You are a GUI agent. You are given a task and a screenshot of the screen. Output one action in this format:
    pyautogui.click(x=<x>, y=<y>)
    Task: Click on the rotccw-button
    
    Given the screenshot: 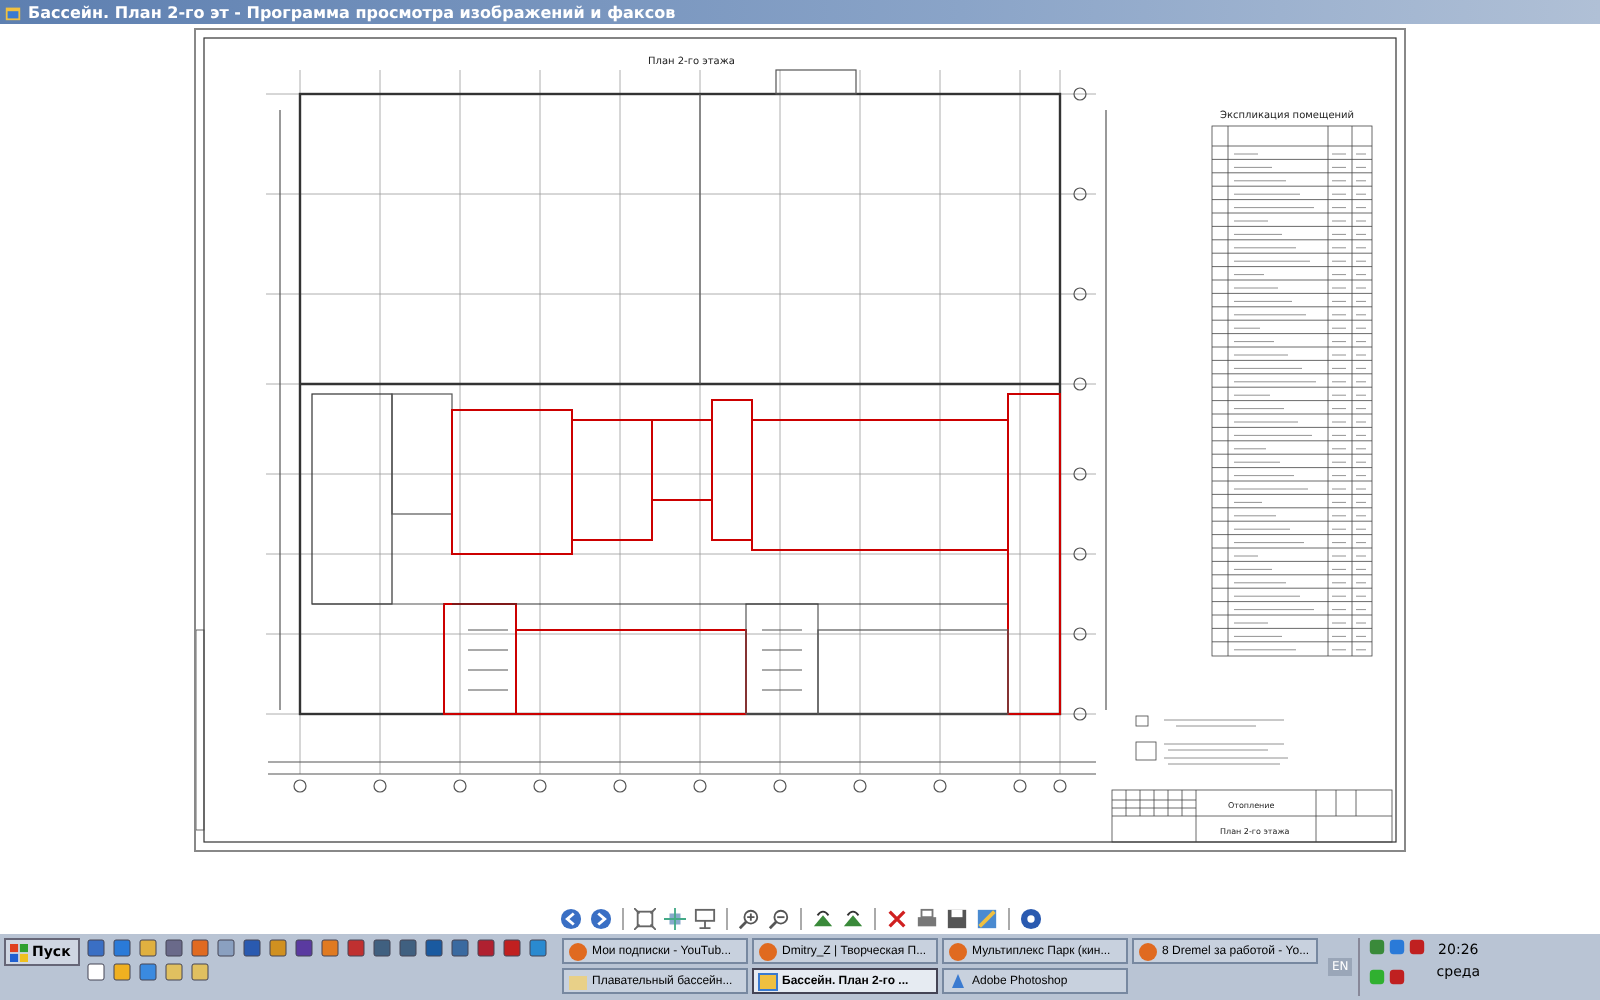 What is the action you would take?
    pyautogui.click(x=852, y=919)
    